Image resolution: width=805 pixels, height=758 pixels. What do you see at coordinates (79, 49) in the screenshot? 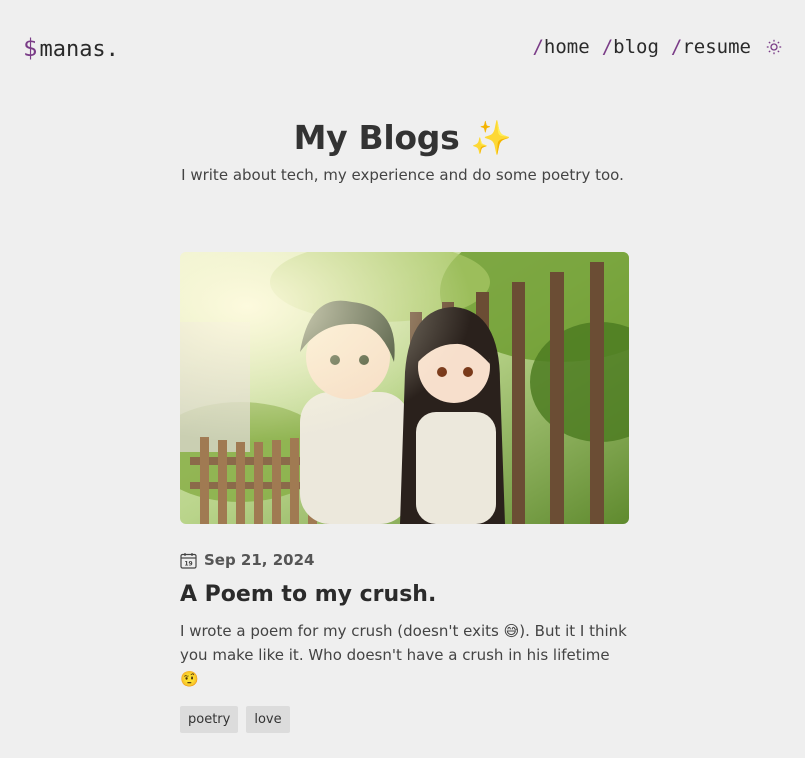
I see `logo-text: manas.` at bounding box center [79, 49].